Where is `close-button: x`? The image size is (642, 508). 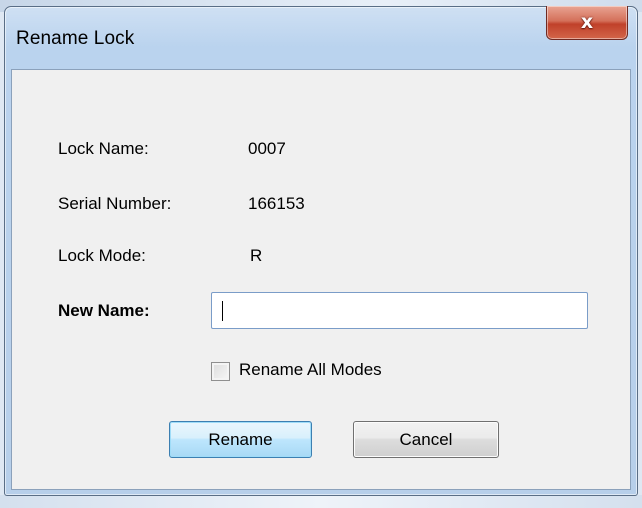
close-button: x is located at coordinates (587, 23).